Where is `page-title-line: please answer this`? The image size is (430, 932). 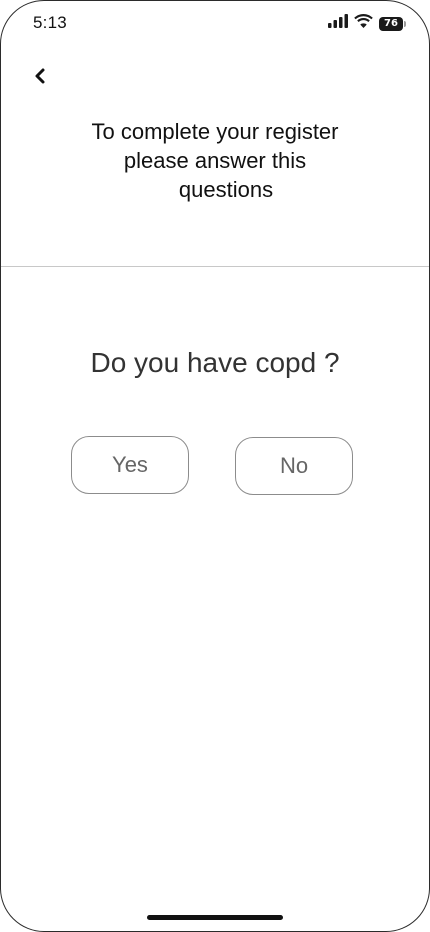
page-title-line: please answer this is located at coordinates (215, 160).